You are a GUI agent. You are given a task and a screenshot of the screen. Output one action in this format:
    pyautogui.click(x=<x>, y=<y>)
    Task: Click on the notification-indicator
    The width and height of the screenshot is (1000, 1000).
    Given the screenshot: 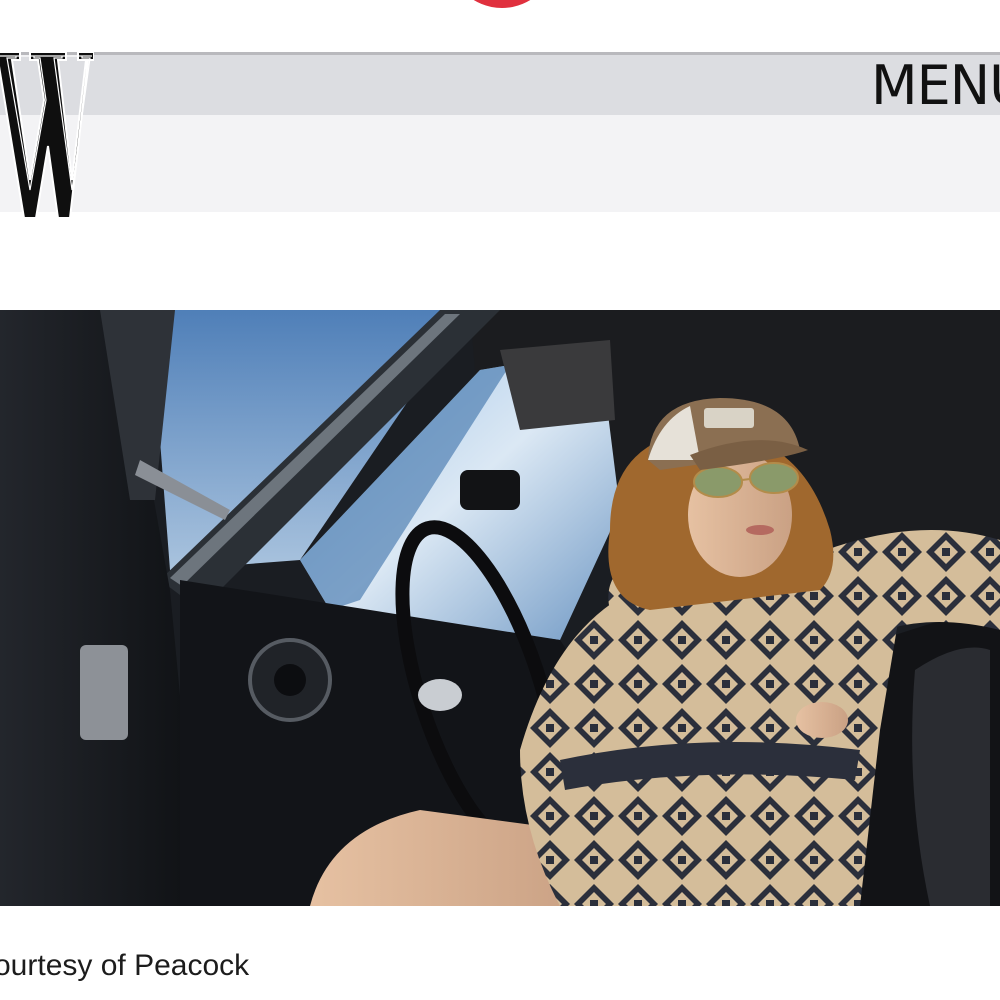 What is the action you would take?
    pyautogui.click(x=502, y=4)
    